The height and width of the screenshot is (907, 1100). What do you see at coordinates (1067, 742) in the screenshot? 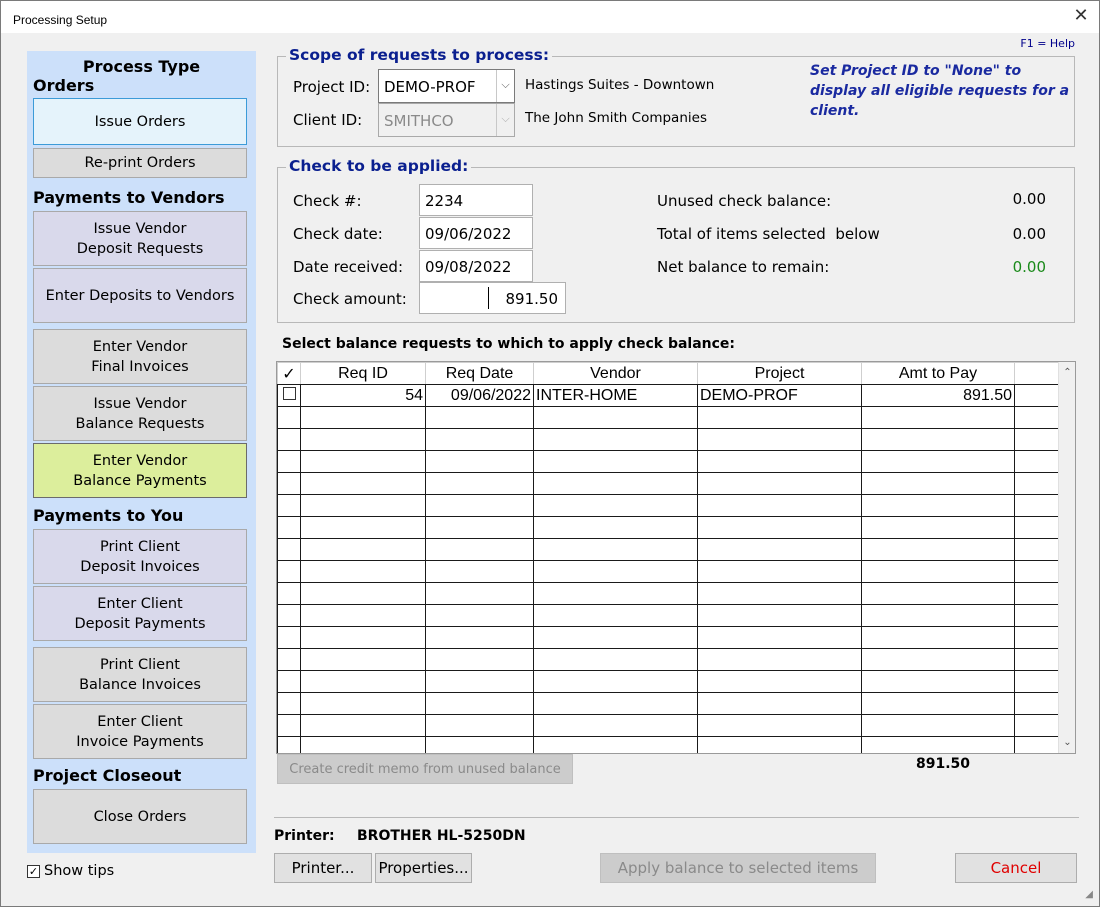
I see `scroll-down-icon: ⌄` at bounding box center [1067, 742].